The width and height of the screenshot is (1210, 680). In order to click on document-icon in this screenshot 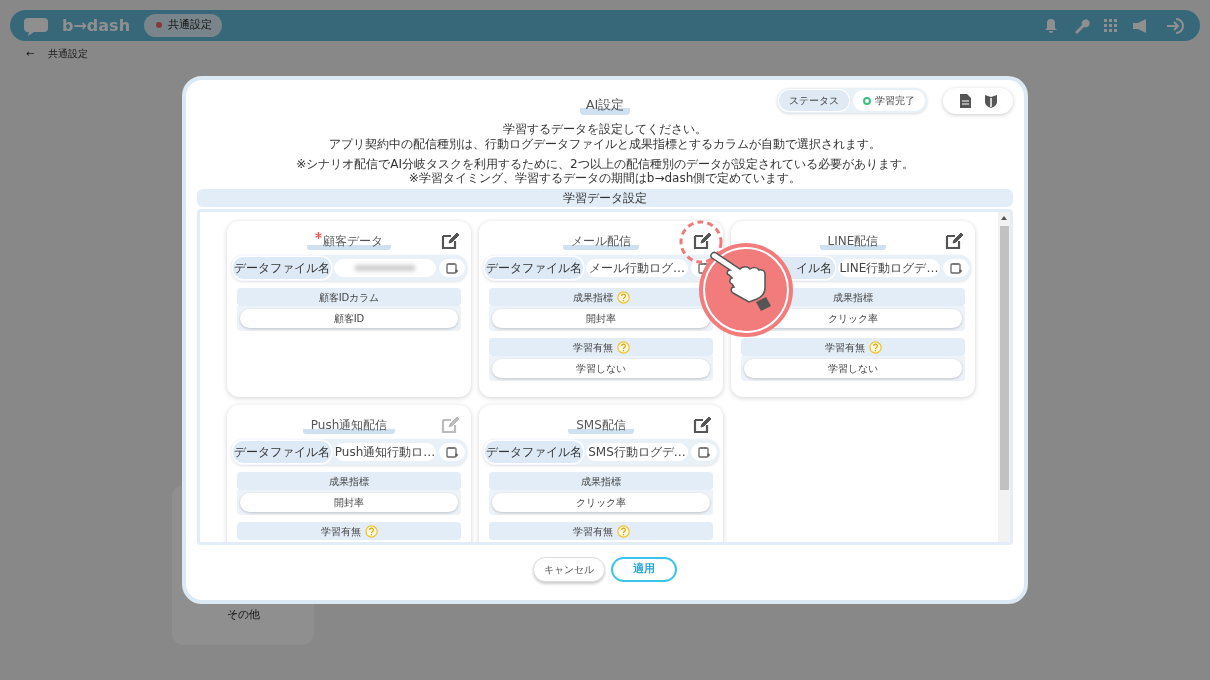, I will do `click(965, 101)`.